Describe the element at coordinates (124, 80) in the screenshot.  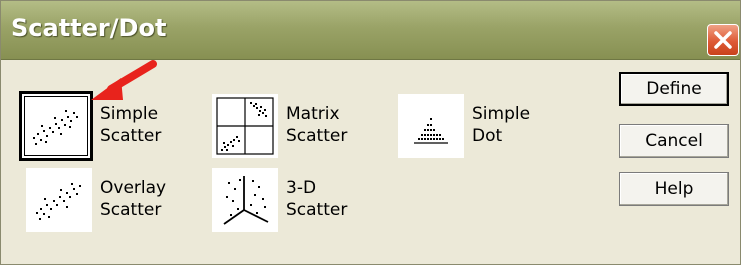
I see `red-arrow-annotation` at that location.